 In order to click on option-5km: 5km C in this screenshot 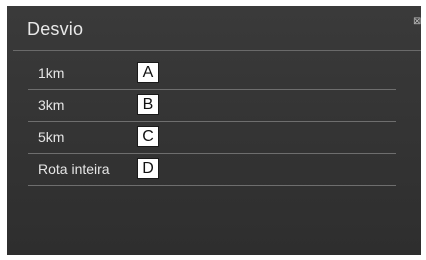, I will do `click(212, 138)`.